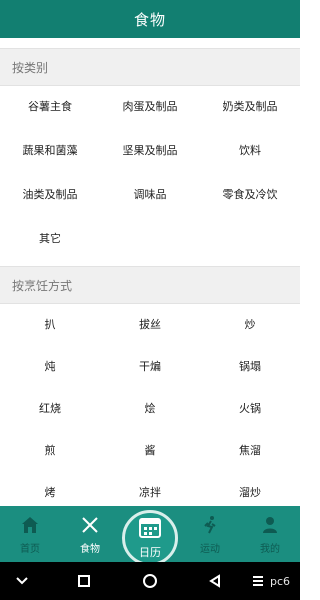 Image resolution: width=320 pixels, height=600 pixels. I want to click on category-item: 肉蛋及制品, so click(150, 106).